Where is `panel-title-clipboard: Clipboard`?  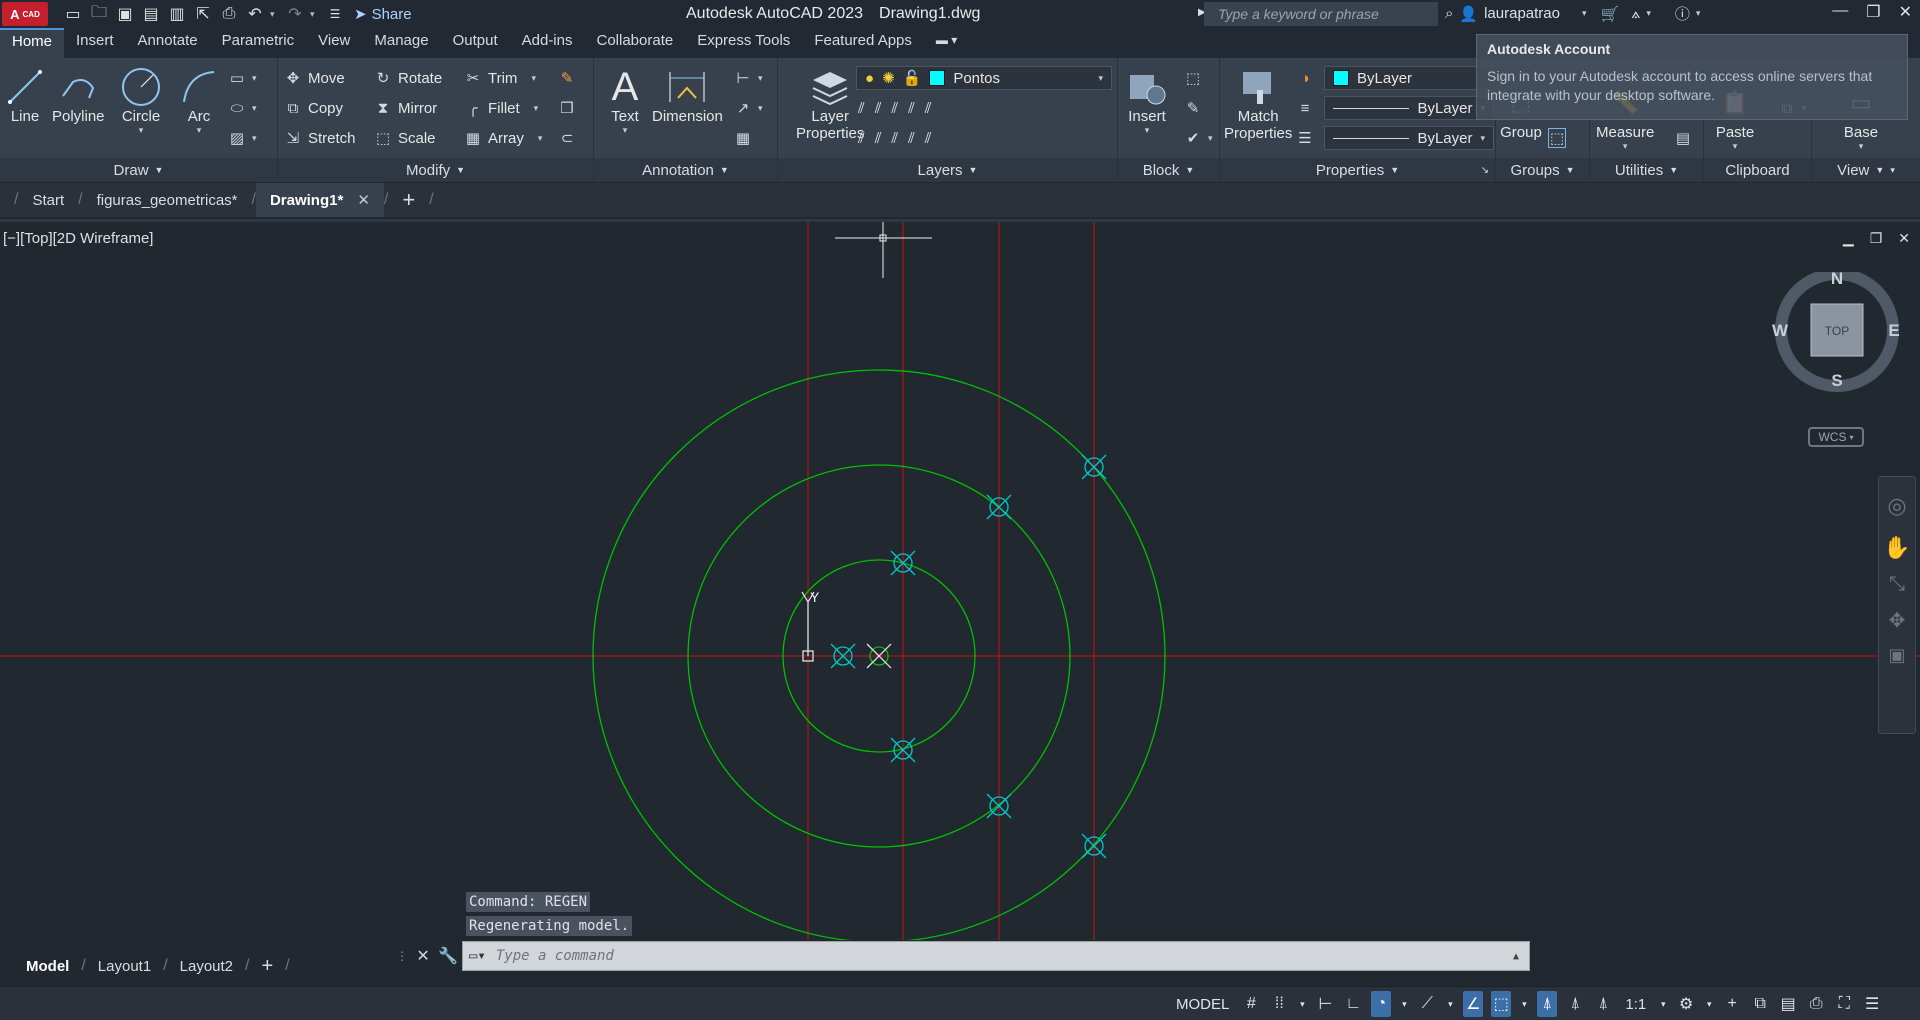
panel-title-clipboard: Clipboard is located at coordinates (1757, 170).